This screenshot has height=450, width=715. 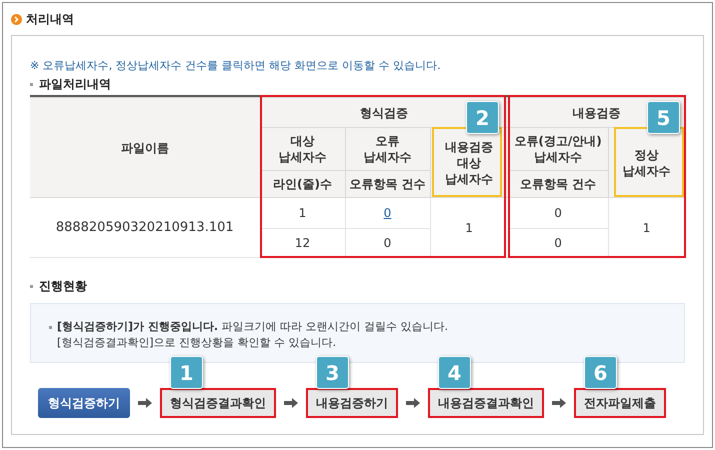 I want to click on number-badge: 2, so click(x=482, y=117).